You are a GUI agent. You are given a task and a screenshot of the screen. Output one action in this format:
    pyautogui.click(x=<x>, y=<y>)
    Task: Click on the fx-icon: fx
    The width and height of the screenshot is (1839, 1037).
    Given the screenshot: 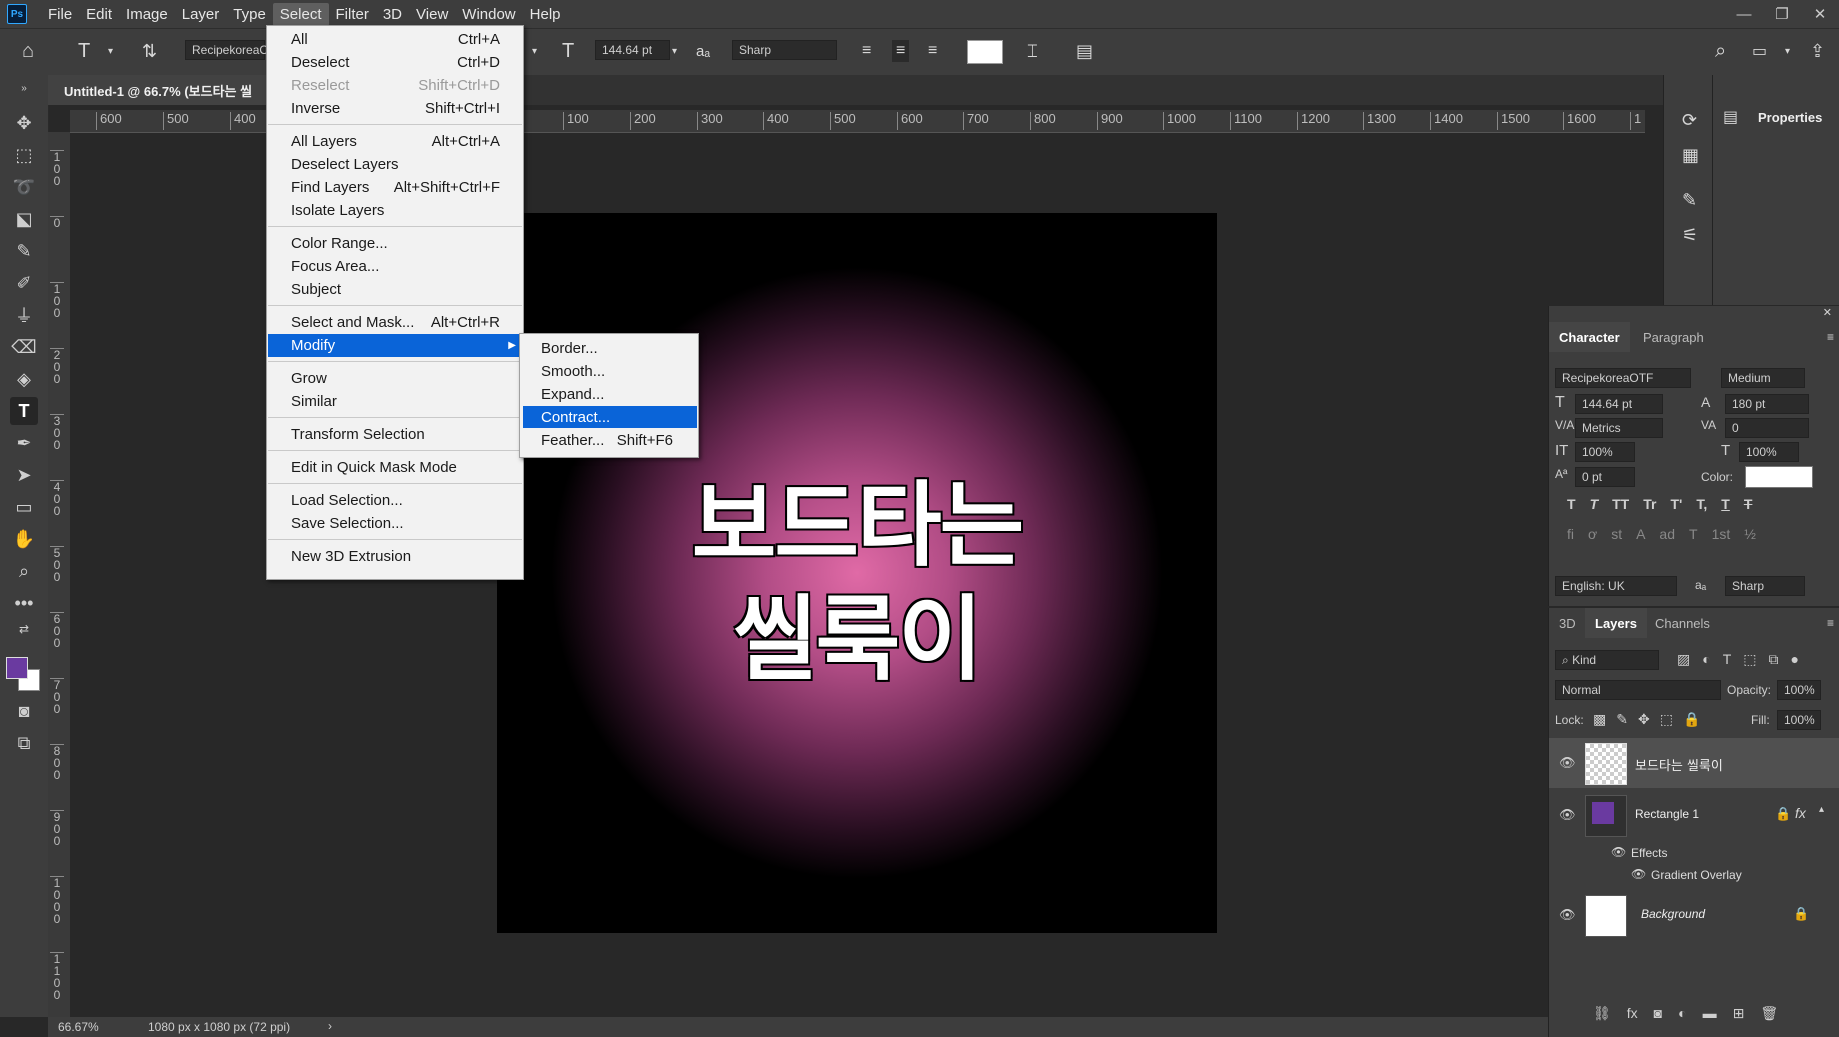 What is the action you would take?
    pyautogui.click(x=1800, y=813)
    